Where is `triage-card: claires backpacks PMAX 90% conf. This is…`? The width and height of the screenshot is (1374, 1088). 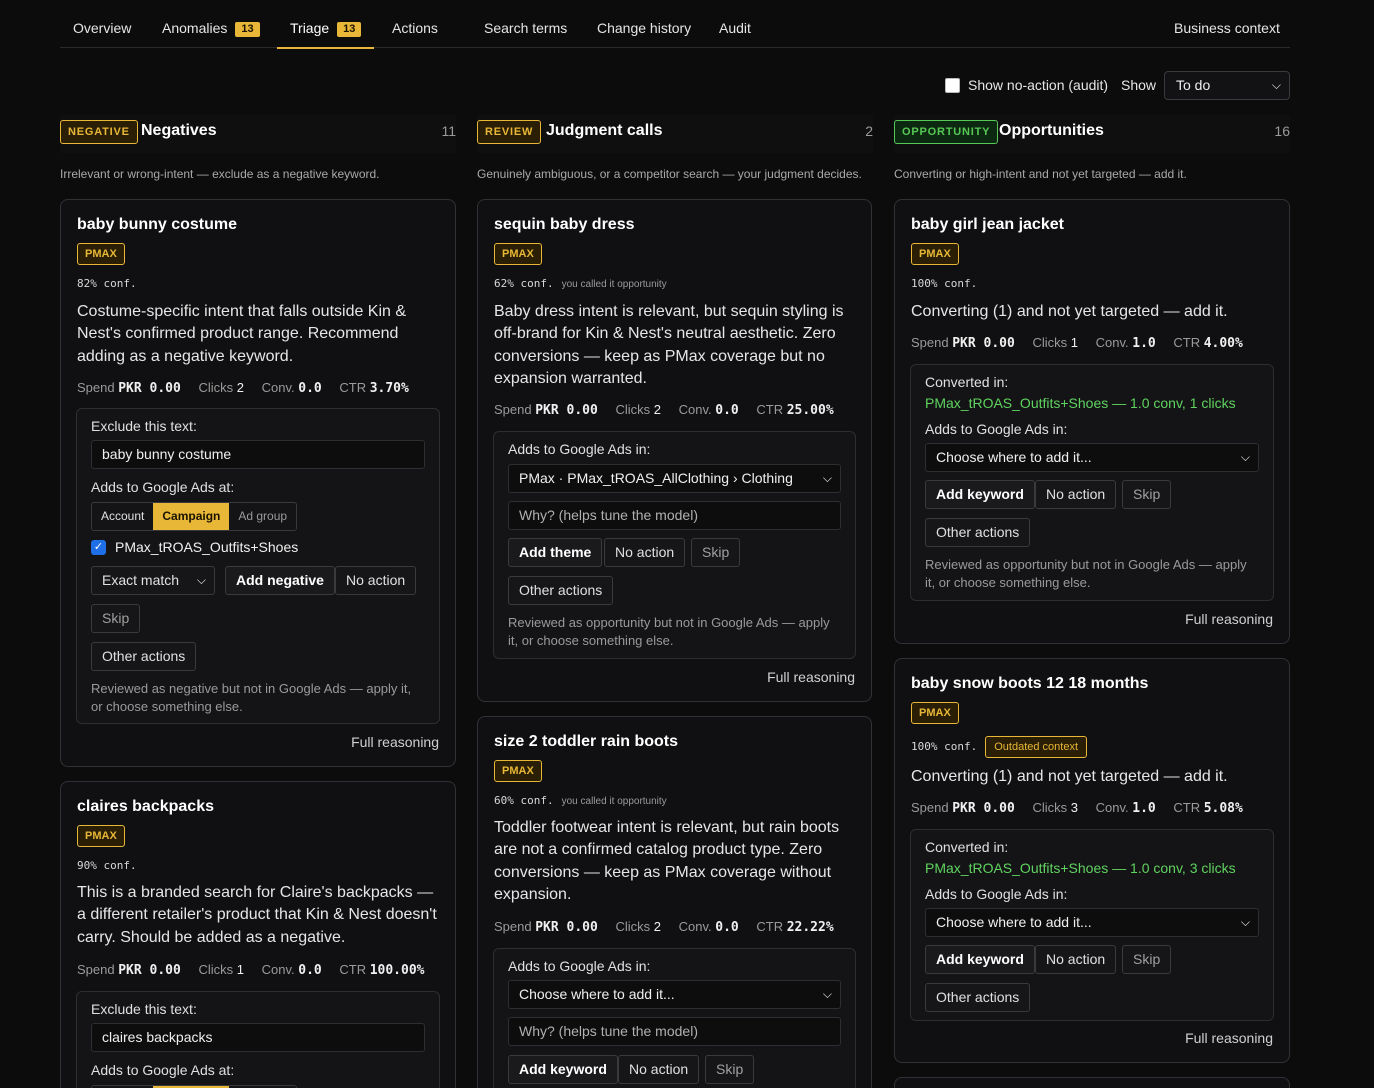 triage-card: claires backpacks PMAX 90% conf. This is… is located at coordinates (258, 934).